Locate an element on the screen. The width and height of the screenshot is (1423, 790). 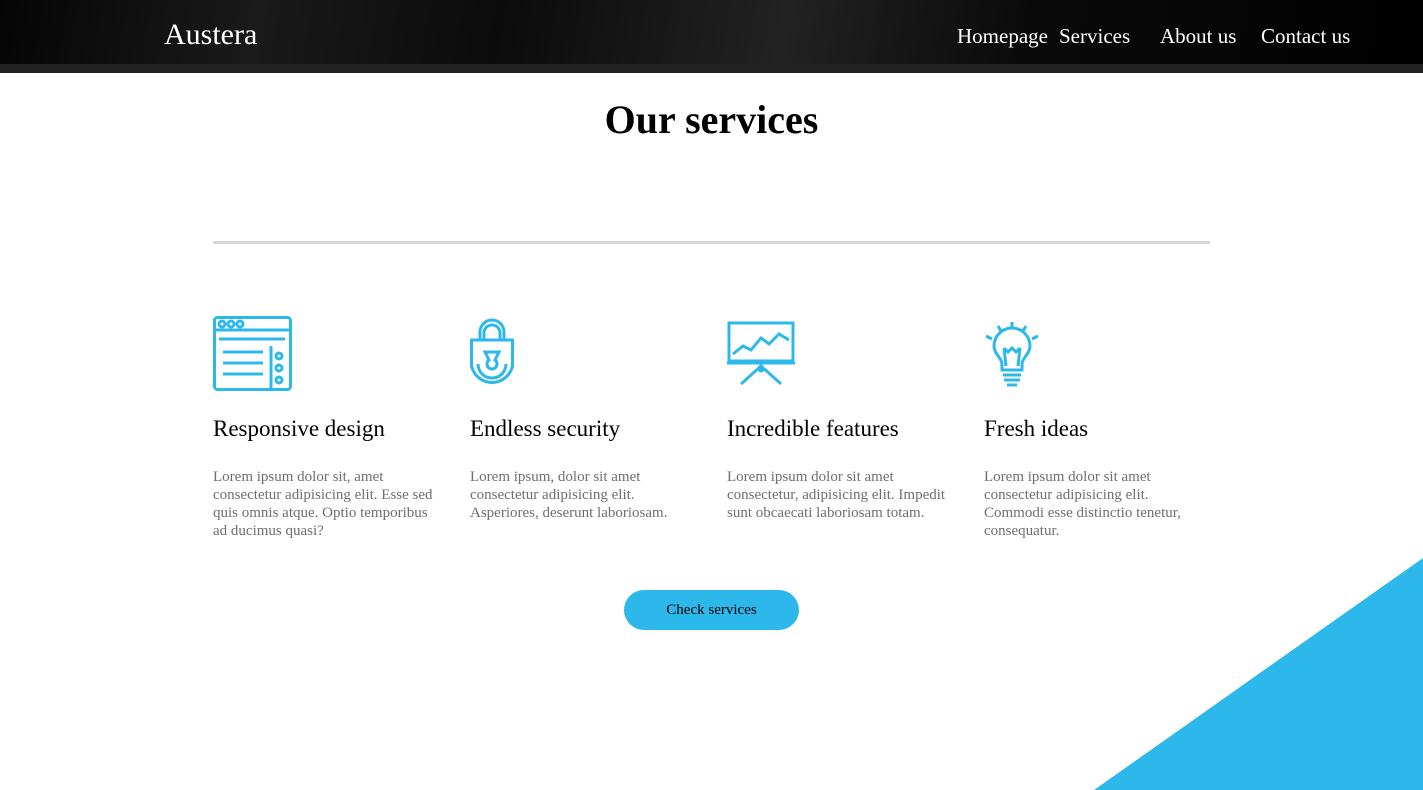
check-services-button: Check services is located at coordinates (711, 610).